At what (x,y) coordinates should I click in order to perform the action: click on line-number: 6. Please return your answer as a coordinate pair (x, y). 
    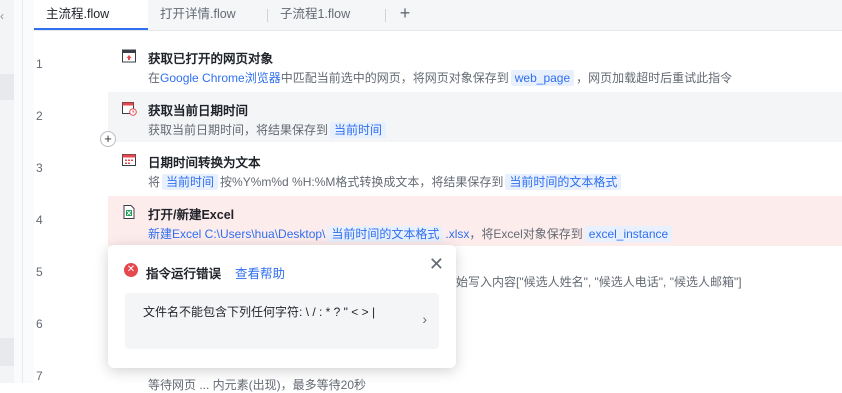
    Looking at the image, I should click on (39, 324).